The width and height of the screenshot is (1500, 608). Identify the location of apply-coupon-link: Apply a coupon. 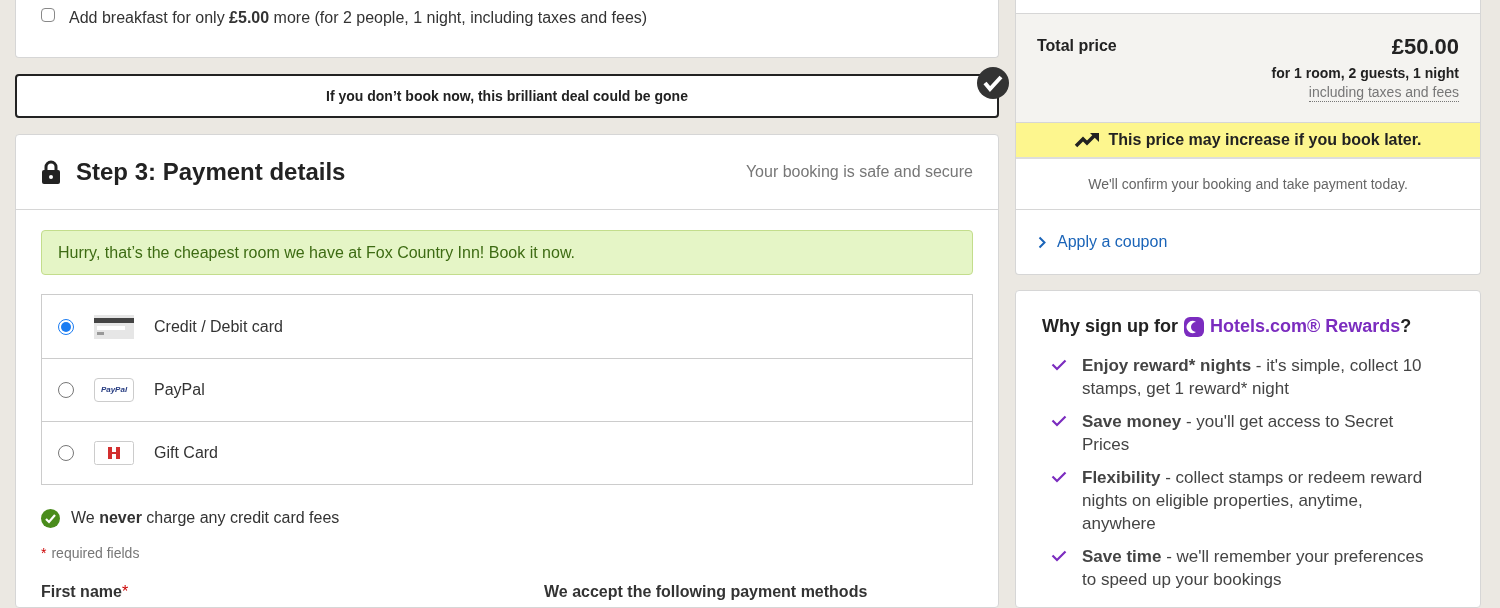
(1103, 242).